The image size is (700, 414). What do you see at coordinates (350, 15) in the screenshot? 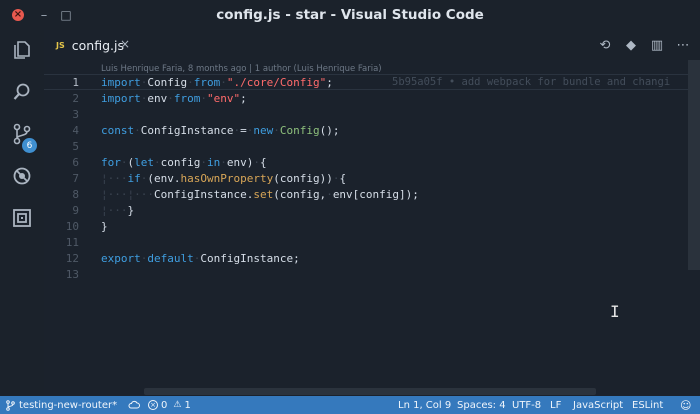
I see `window-title: config.js - star - Visual Studio Code` at bounding box center [350, 15].